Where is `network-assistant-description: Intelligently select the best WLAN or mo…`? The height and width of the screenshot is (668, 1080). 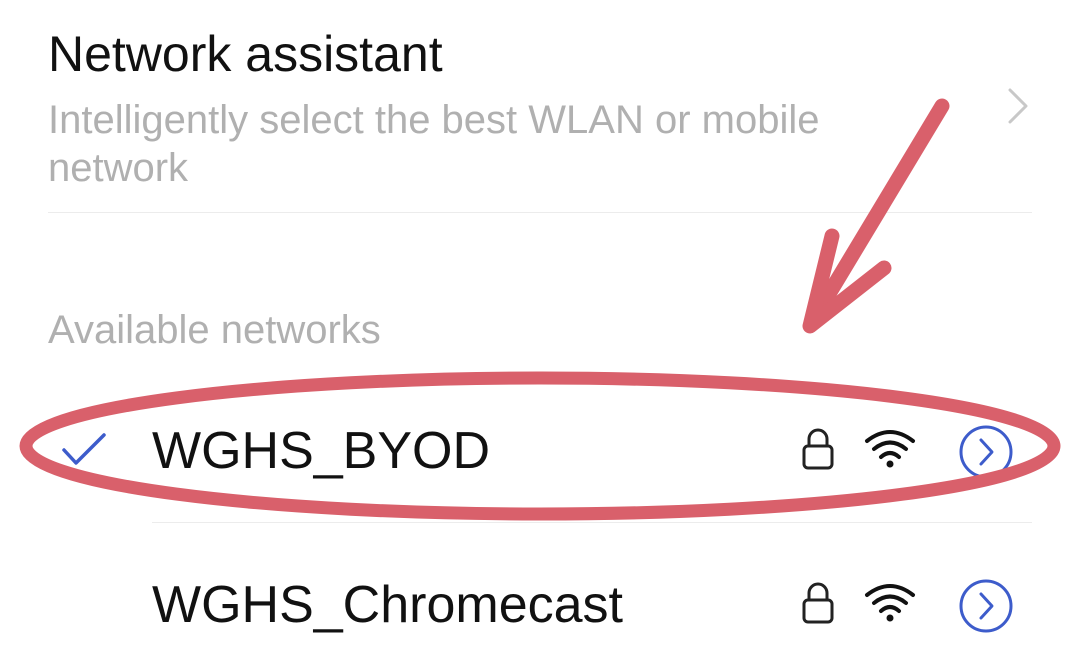 network-assistant-description: Intelligently select the best WLAN or mo… is located at coordinates (434, 144).